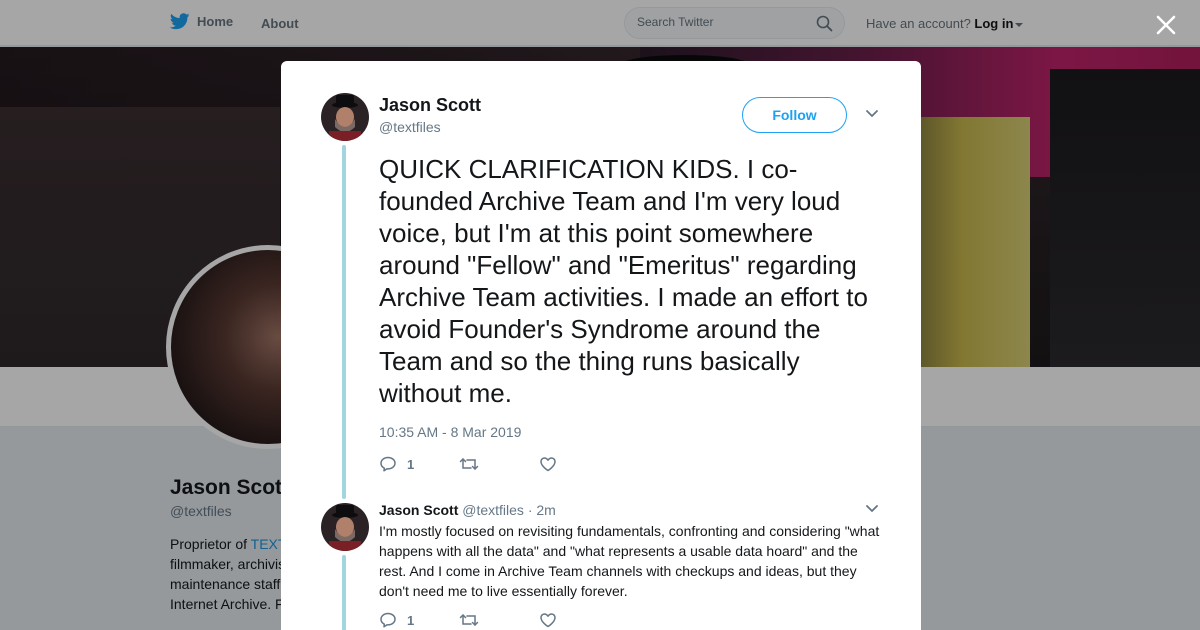 The height and width of the screenshot is (630, 1200). I want to click on reply-actions: 1, so click(468, 620).